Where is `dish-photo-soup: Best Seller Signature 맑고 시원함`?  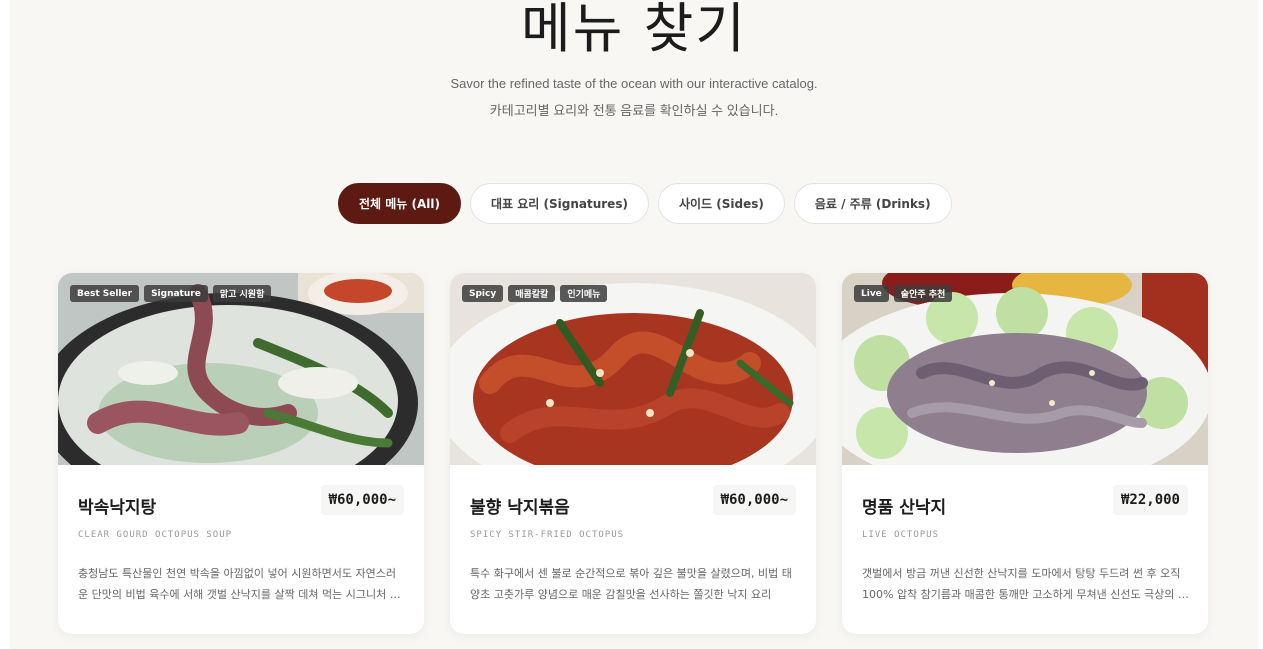
dish-photo-soup: Best Seller Signature 맑고 시원함 is located at coordinates (241, 369).